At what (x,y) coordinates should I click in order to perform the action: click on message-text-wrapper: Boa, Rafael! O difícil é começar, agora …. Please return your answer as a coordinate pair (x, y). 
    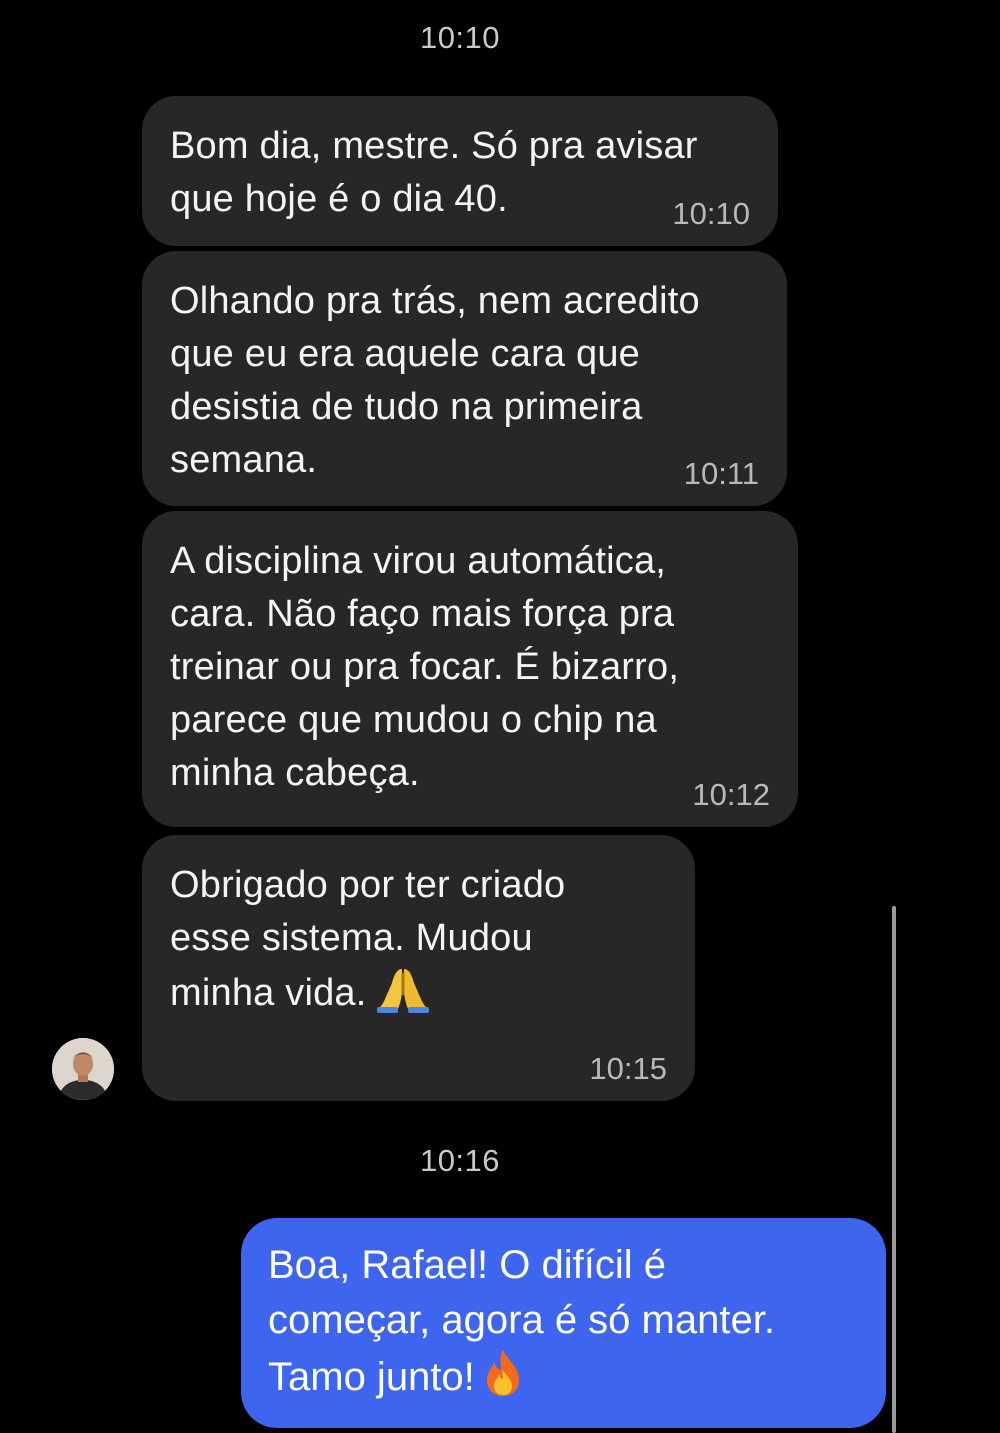
    Looking at the image, I should click on (564, 1321).